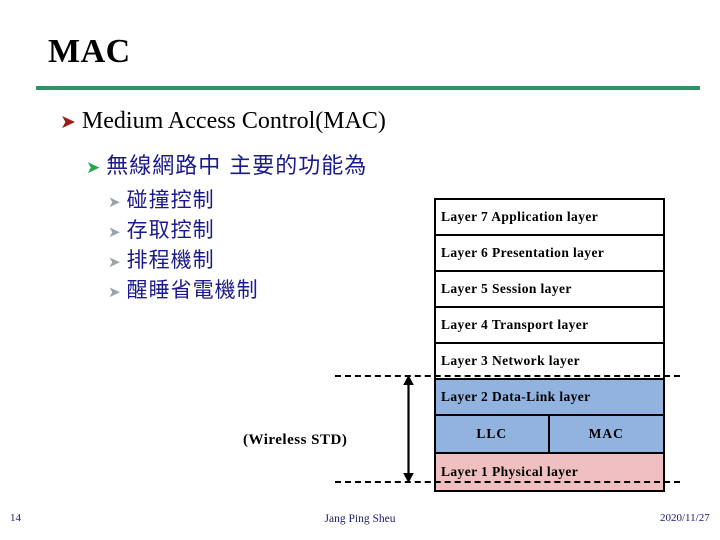  Describe the element at coordinates (549, 290) in the screenshot. I see `osi-row-layer5: Layer 5 Session layer` at that location.